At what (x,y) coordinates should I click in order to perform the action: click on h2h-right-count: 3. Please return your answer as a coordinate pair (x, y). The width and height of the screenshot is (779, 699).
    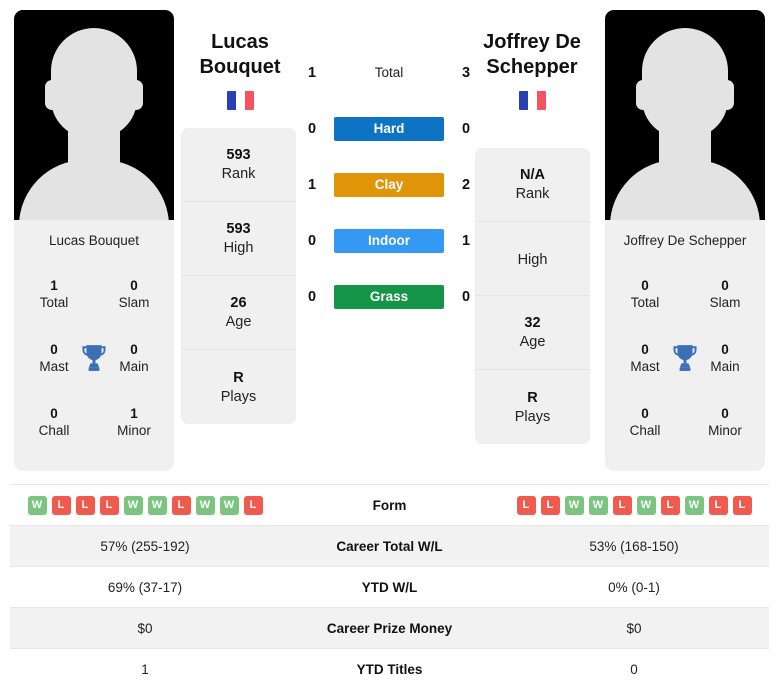
    Looking at the image, I should click on (466, 73).